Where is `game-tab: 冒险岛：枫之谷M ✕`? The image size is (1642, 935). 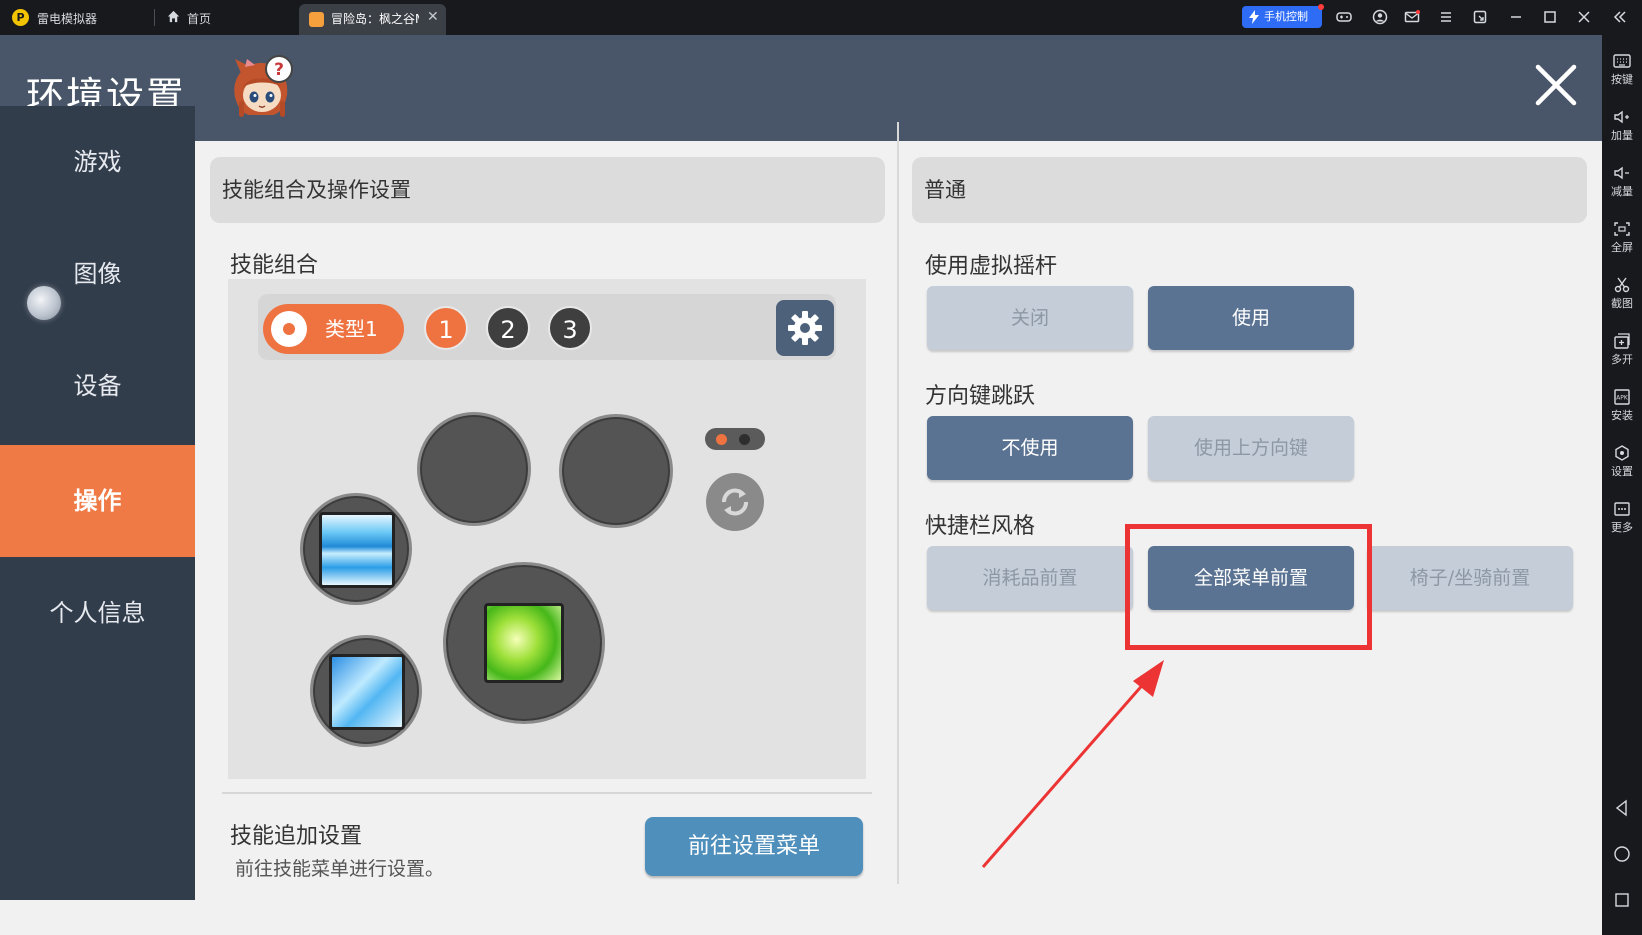
game-tab: 冒险岛：枫之谷M ✕ is located at coordinates (372, 19).